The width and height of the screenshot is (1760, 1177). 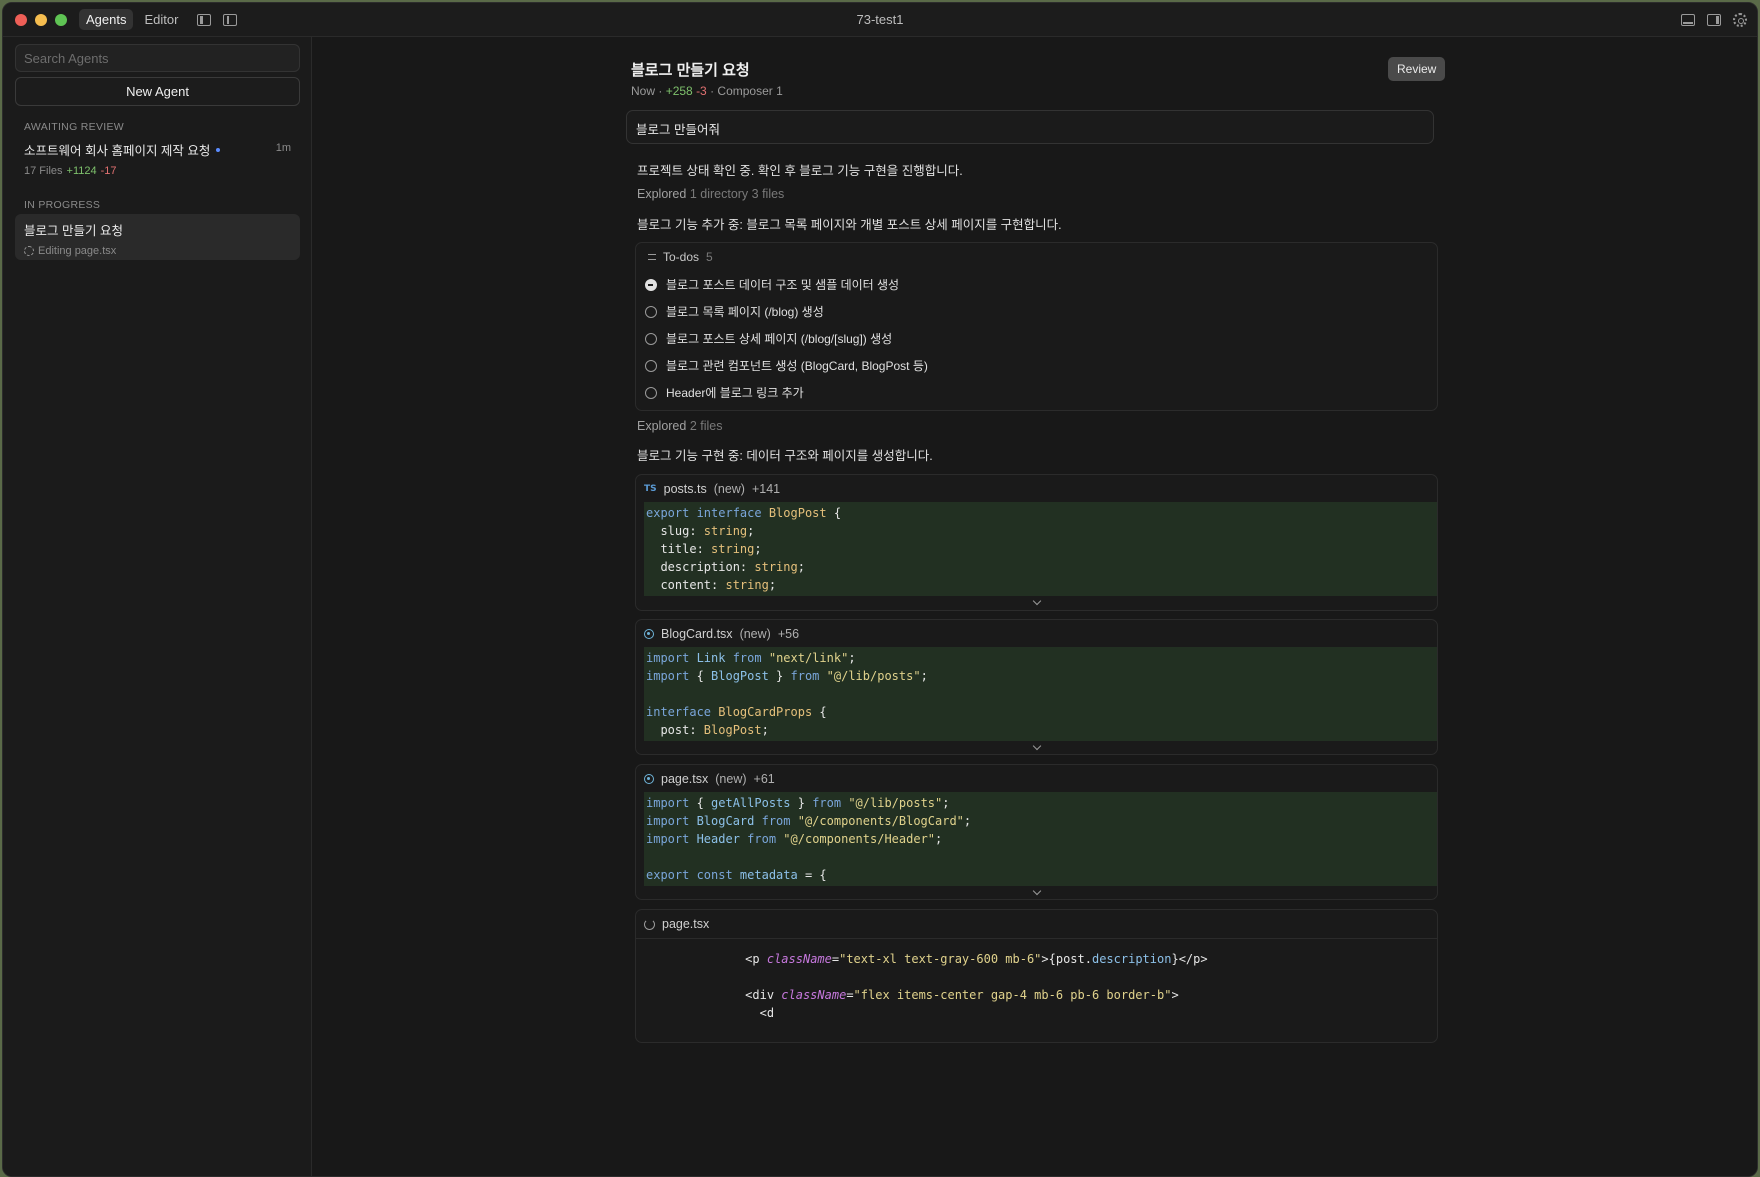 I want to click on maximize-window-button, so click(x=61, y=19).